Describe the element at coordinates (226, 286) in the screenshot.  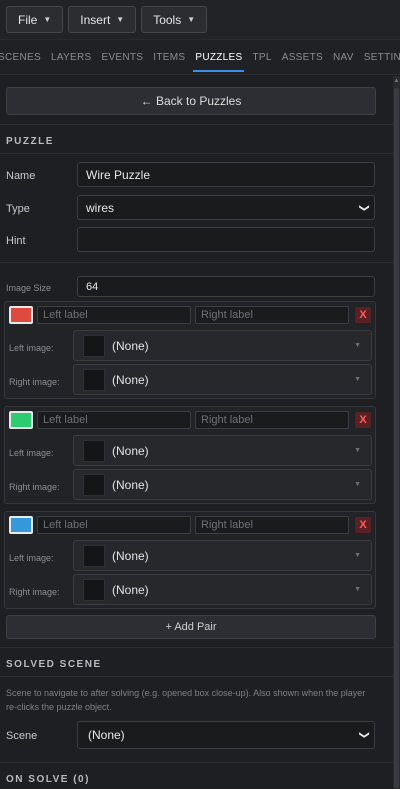
I see `image-size-field: 64` at that location.